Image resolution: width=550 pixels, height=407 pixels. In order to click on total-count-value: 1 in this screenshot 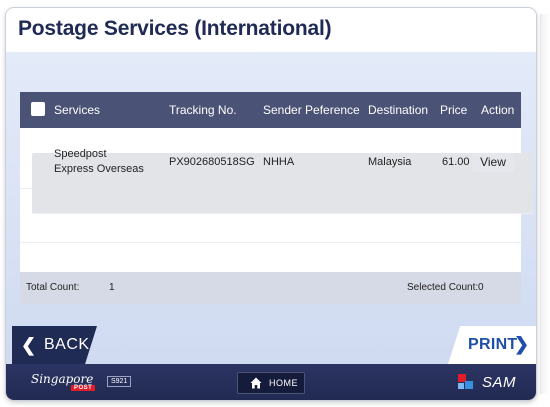, I will do `click(112, 287)`.